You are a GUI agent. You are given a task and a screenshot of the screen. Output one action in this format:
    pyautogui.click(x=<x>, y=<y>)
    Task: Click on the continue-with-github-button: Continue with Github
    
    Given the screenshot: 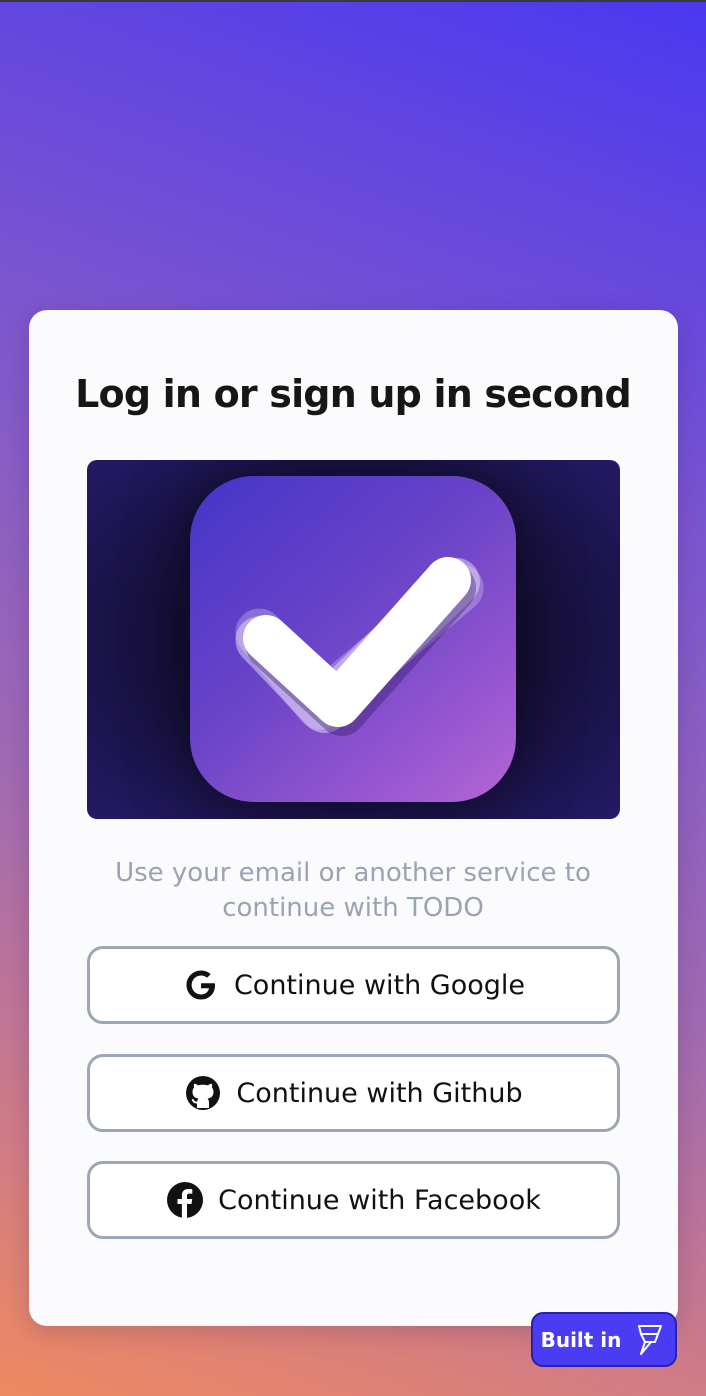 What is the action you would take?
    pyautogui.click(x=353, y=1093)
    